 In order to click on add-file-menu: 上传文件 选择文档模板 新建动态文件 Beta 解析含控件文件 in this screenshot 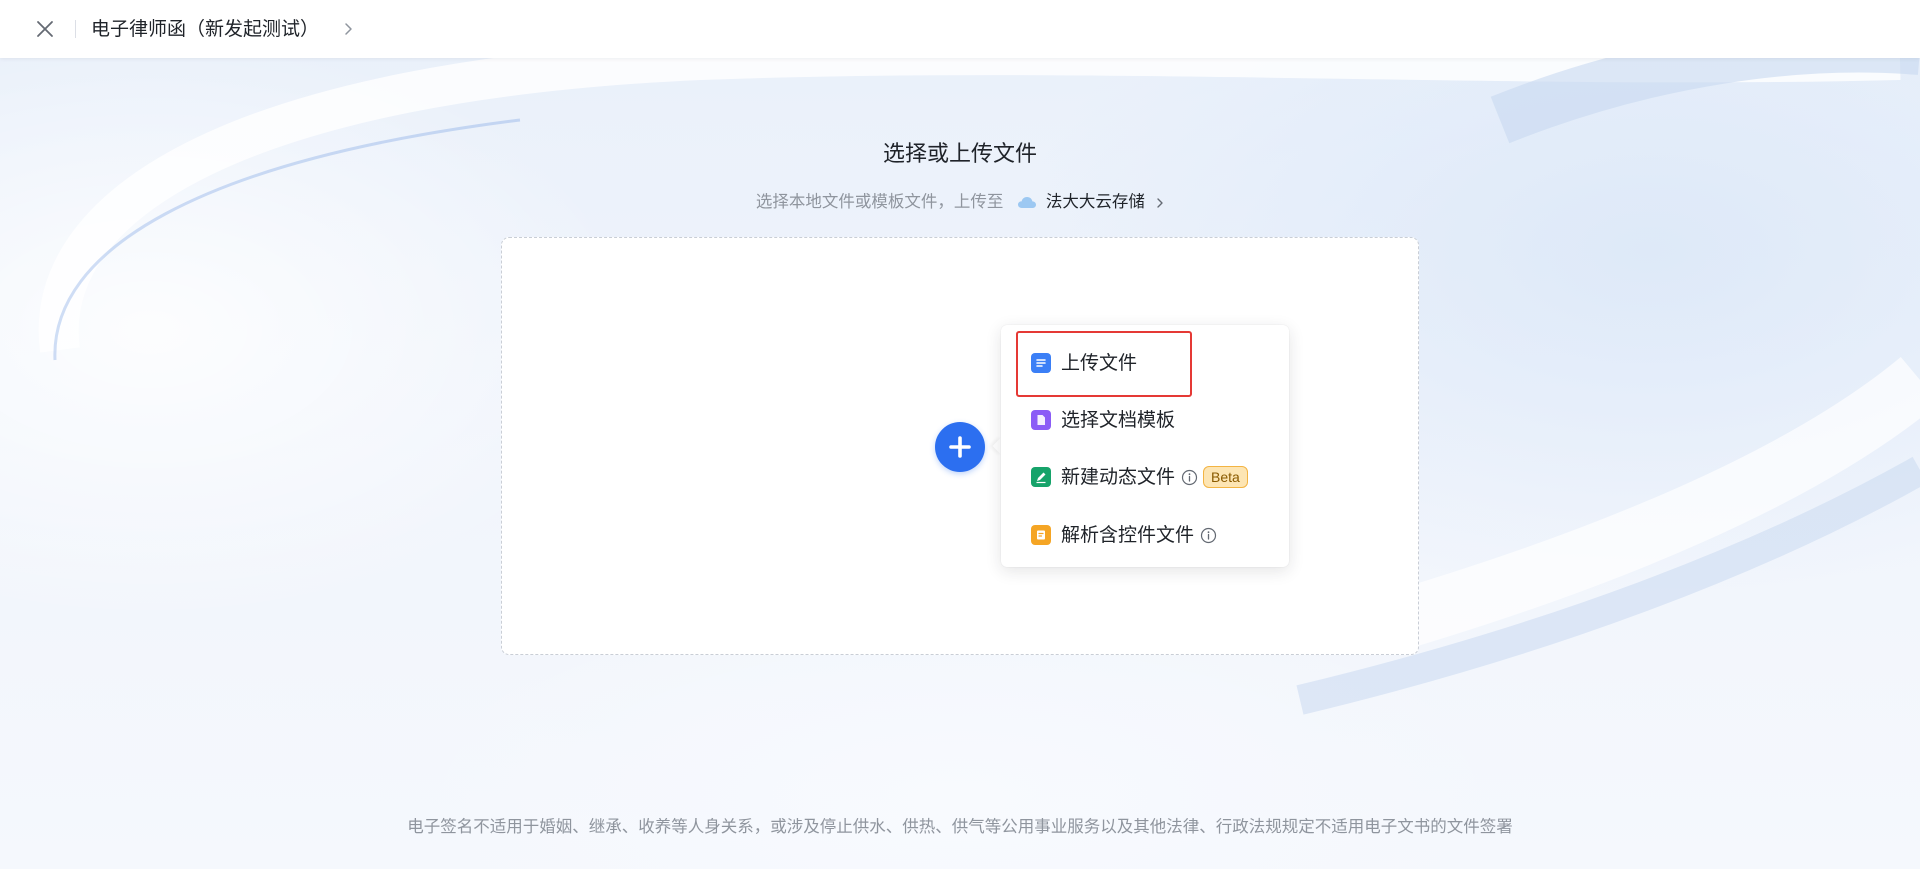, I will do `click(1145, 446)`.